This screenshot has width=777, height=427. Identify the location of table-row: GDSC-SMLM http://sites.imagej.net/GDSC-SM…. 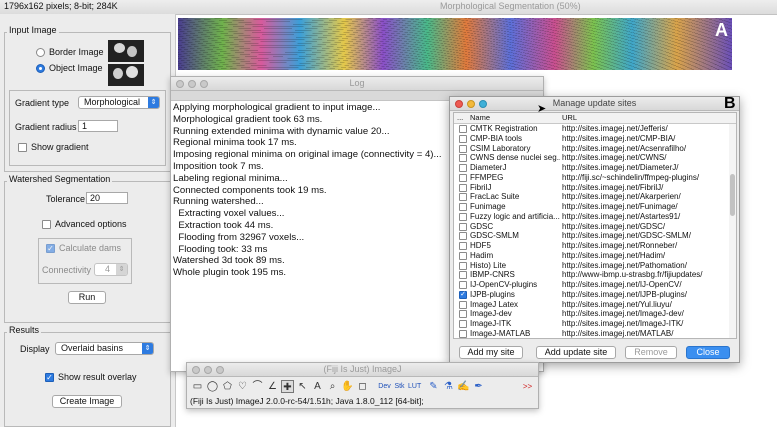
(591, 236).